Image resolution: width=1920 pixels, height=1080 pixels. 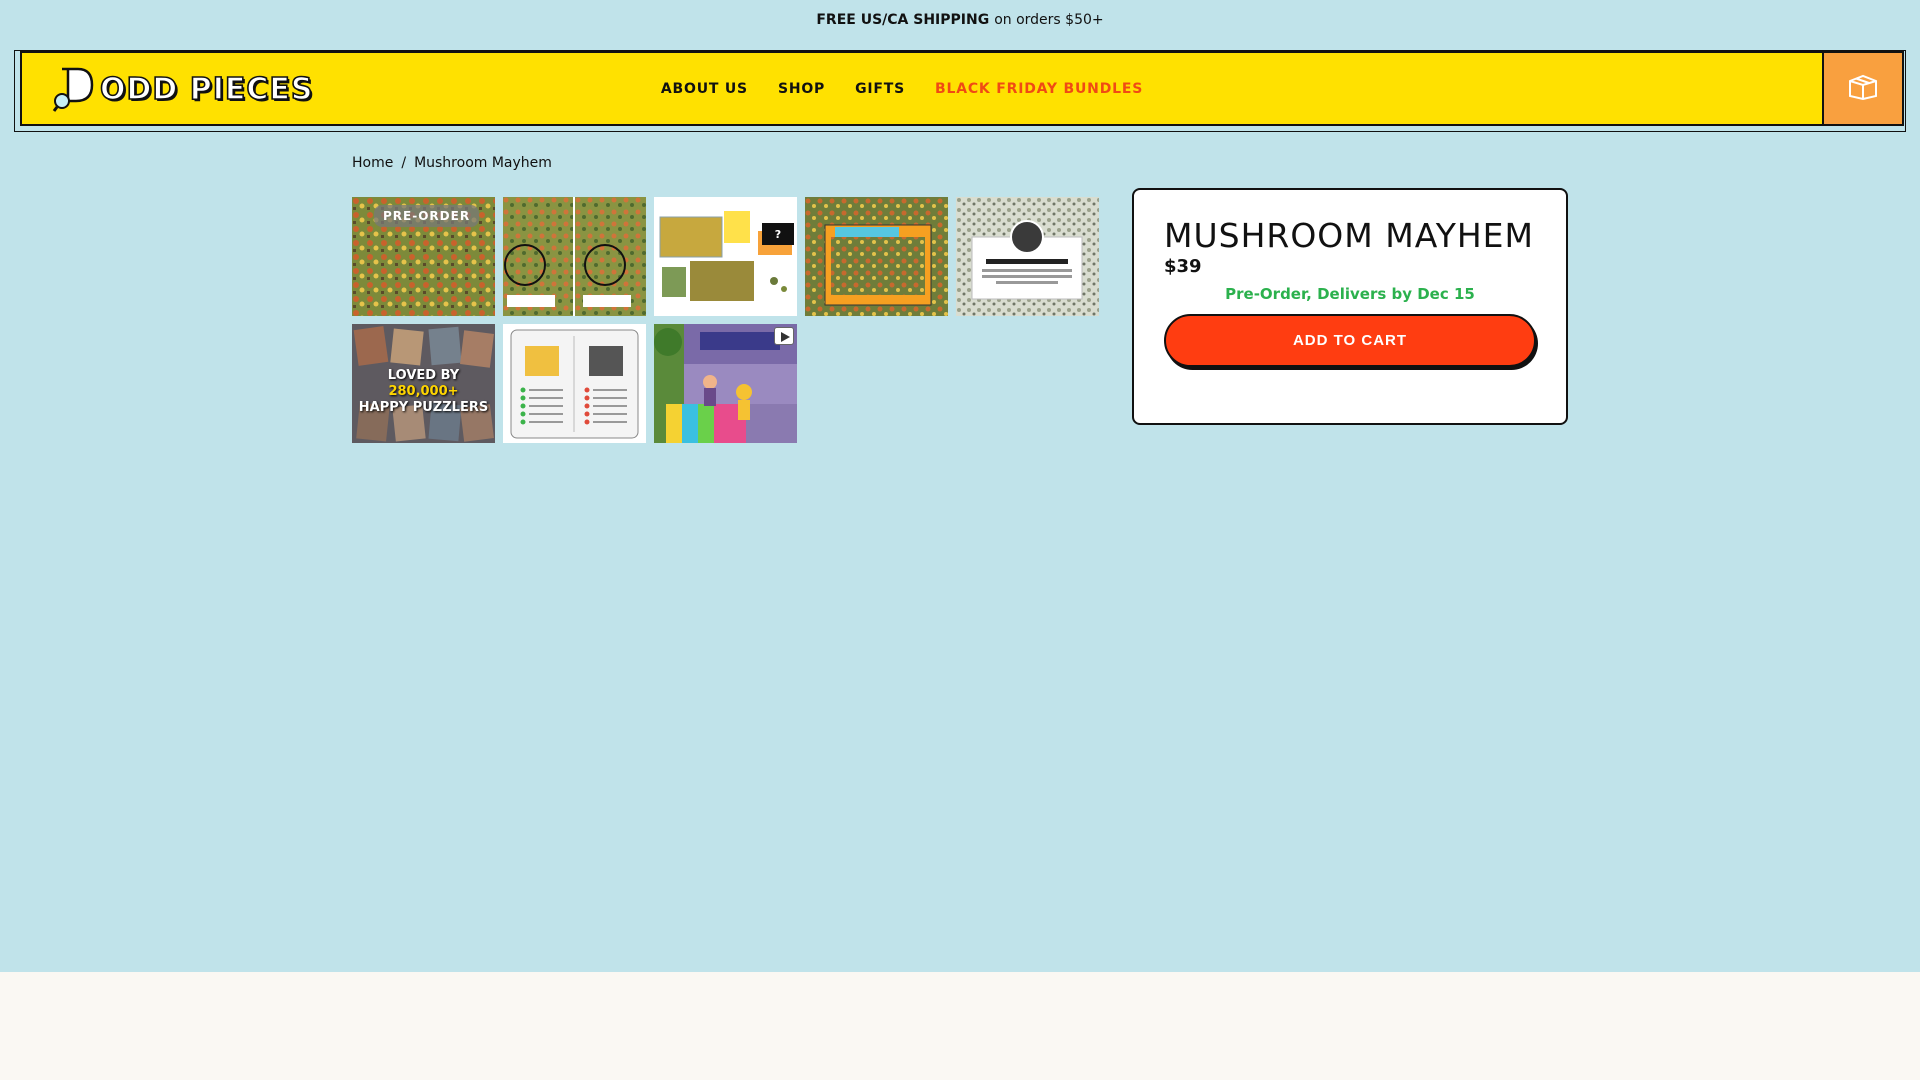 What do you see at coordinates (960, 1026) in the screenshot?
I see `footer-band` at bounding box center [960, 1026].